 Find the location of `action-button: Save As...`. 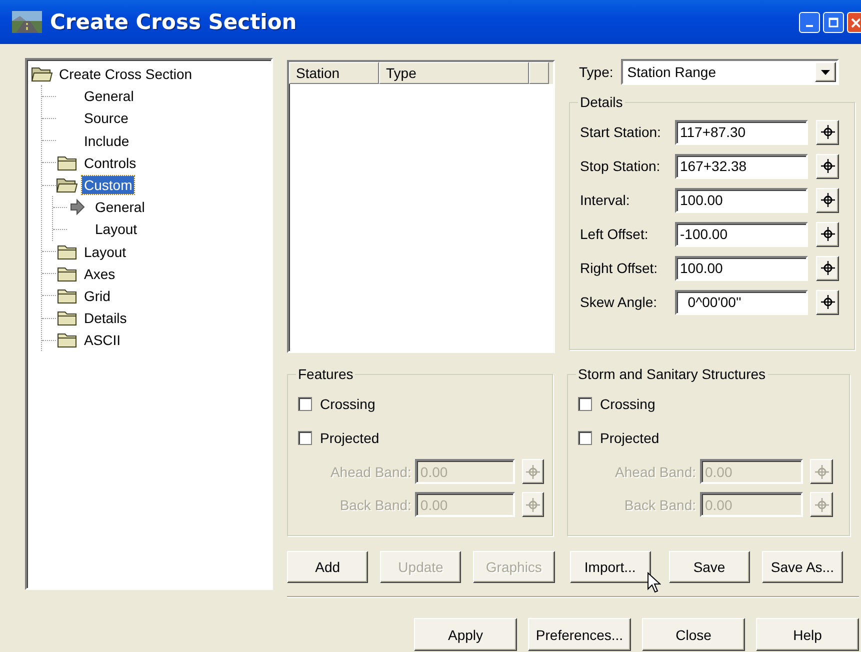

action-button: Save As... is located at coordinates (803, 567).